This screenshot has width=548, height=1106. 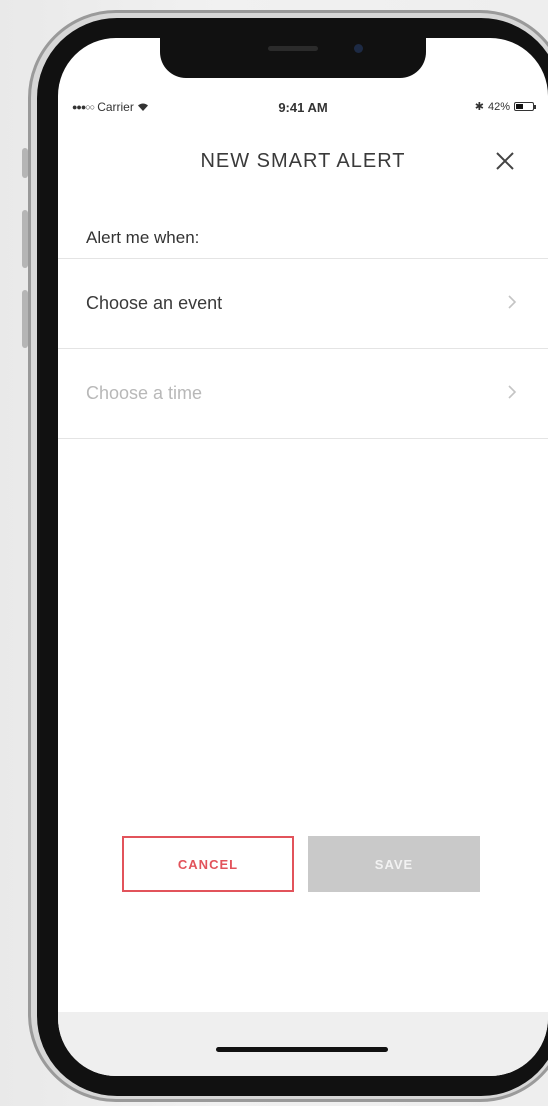 What do you see at coordinates (302, 1049) in the screenshot?
I see `home-indicator` at bounding box center [302, 1049].